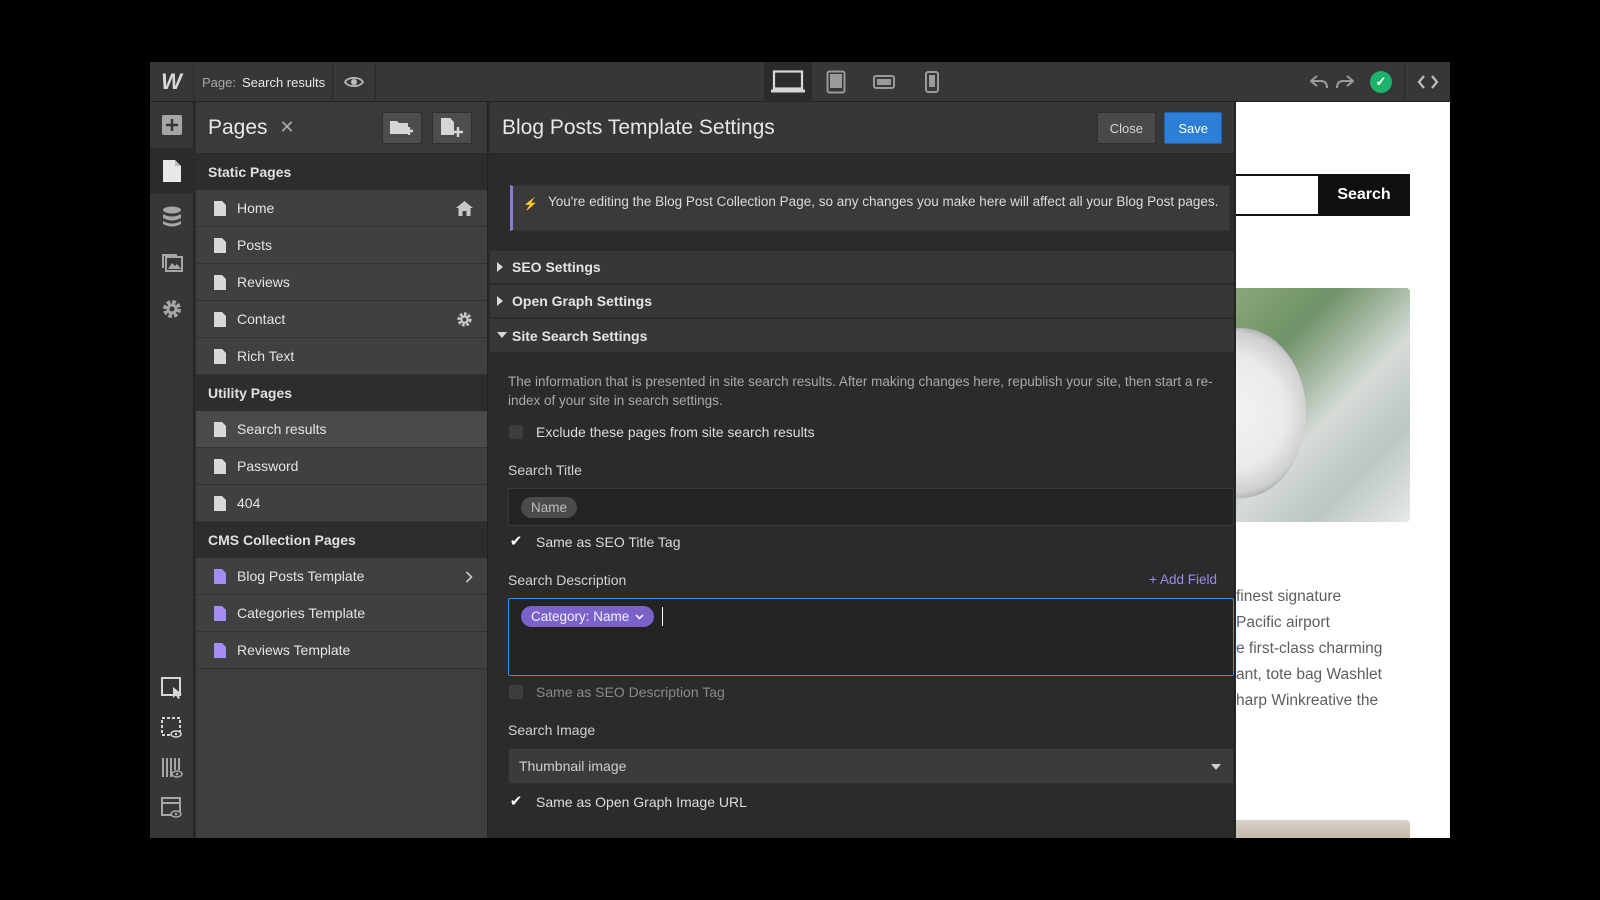 Image resolution: width=1600 pixels, height=900 pixels. I want to click on same-seo-title-row: ✔ Same as SEO Title Tag, so click(594, 542).